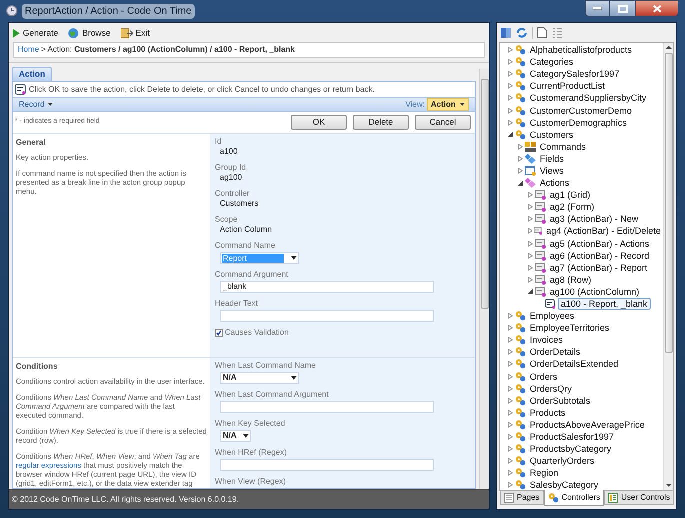  I want to click on tree-item: a100 - Report, _blank, so click(604, 304).